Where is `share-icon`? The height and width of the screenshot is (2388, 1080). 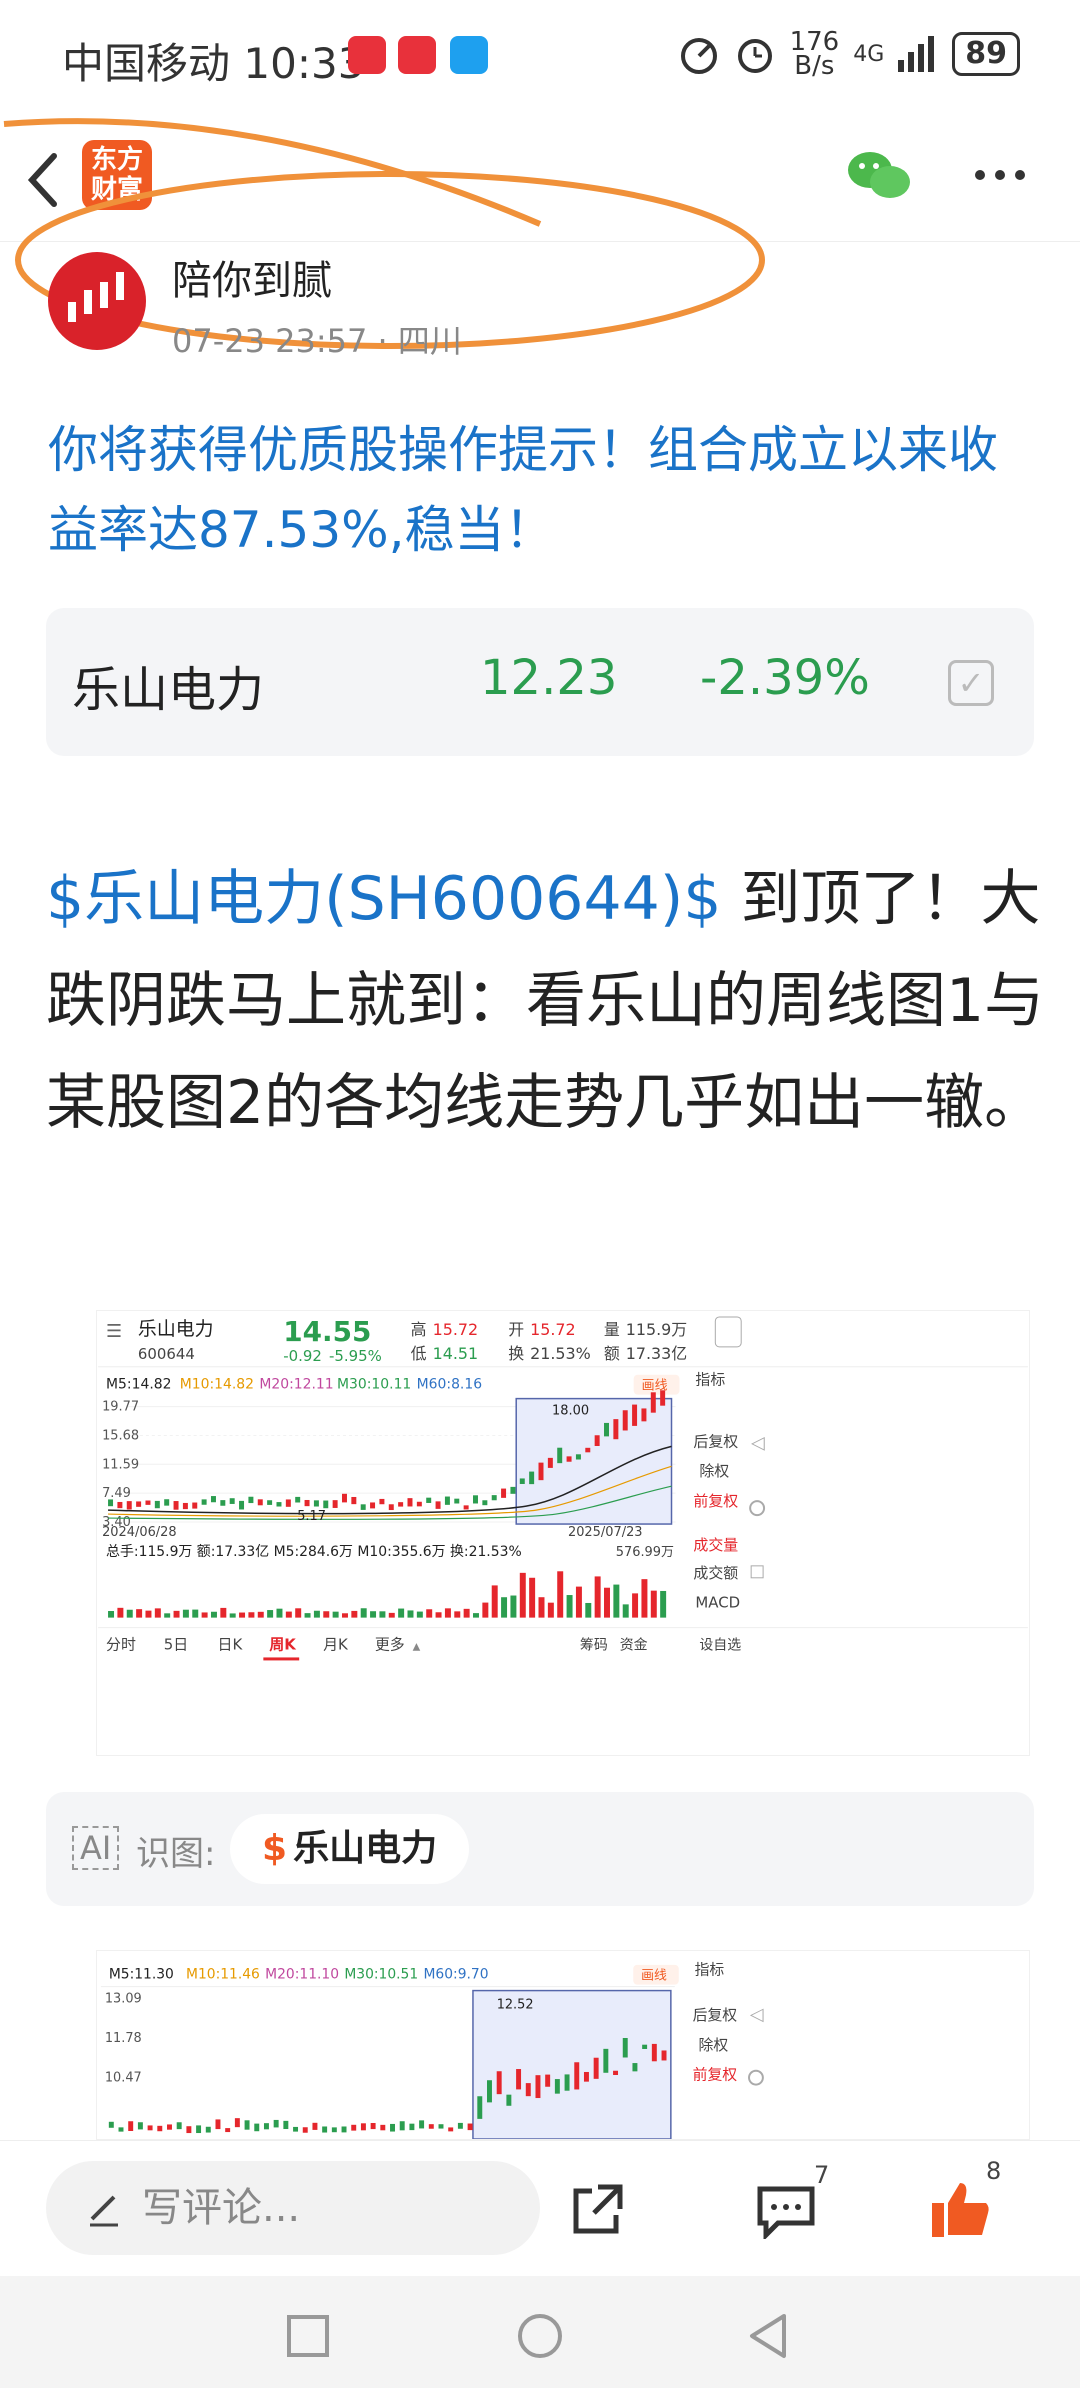 share-icon is located at coordinates (598, 2209).